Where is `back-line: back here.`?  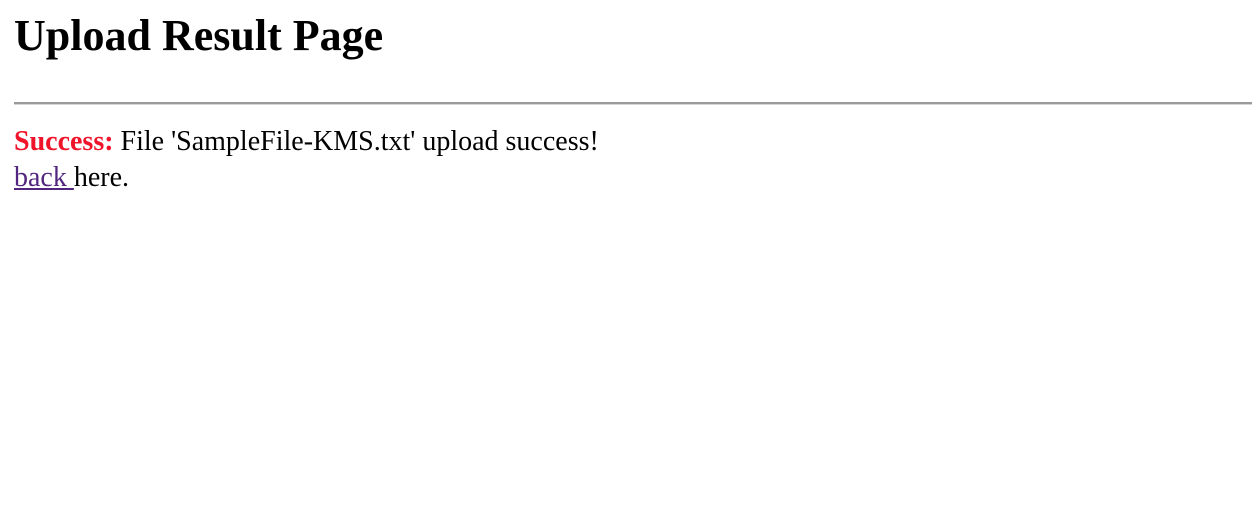
back-line: back here. is located at coordinates (71, 178).